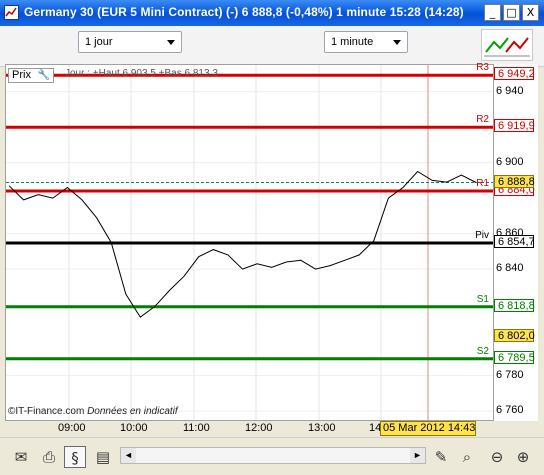  Describe the element at coordinates (467, 457) in the screenshot. I see `zoom-fit-icon: ⌕` at that location.